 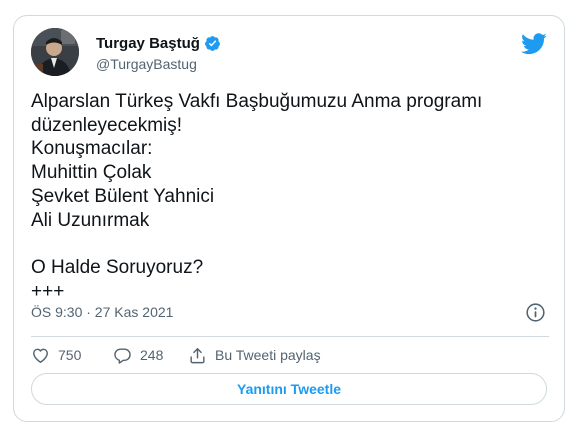 I want to click on share-label: Bu Tweeti paylaş, so click(x=268, y=355).